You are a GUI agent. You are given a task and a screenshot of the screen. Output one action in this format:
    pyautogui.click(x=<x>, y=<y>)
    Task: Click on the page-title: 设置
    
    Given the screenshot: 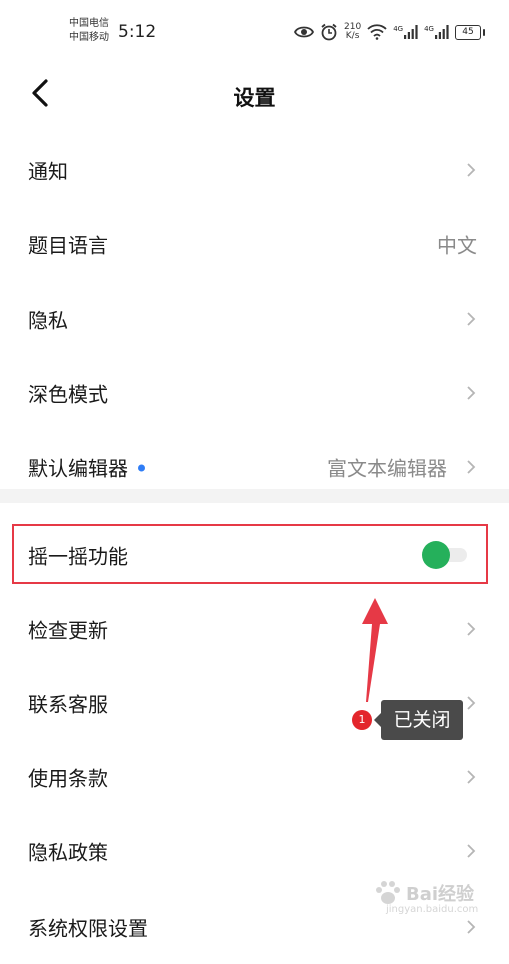 What is the action you would take?
    pyautogui.click(x=254, y=98)
    